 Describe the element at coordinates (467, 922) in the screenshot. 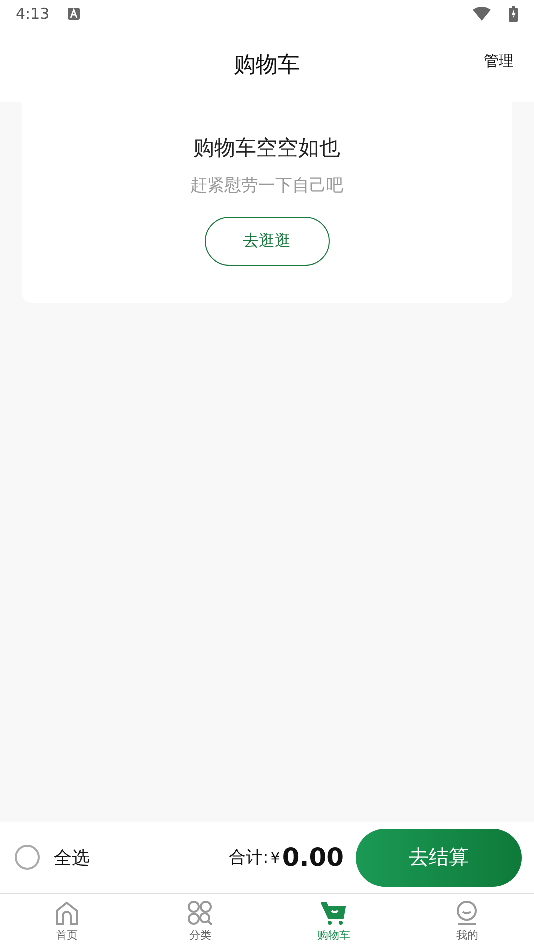

I see `nav-tab: 我的` at that location.